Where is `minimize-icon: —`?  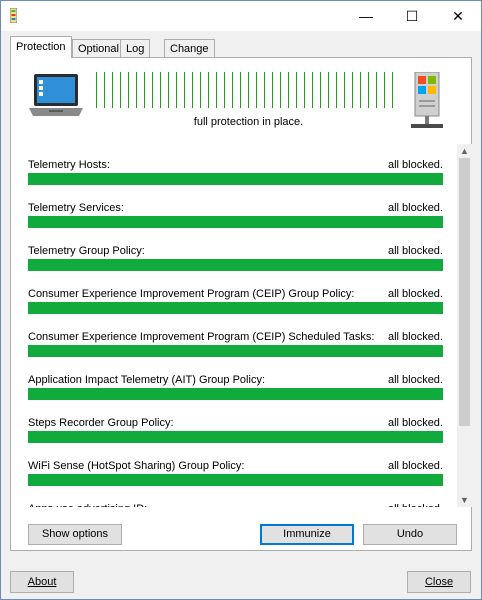
minimize-icon: — is located at coordinates (366, 16).